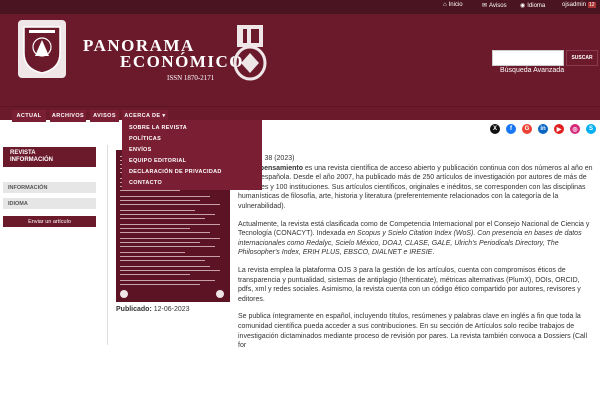  Describe the element at coordinates (485, 6) in the screenshot. I see `megaphone-icon: ✉` at that location.